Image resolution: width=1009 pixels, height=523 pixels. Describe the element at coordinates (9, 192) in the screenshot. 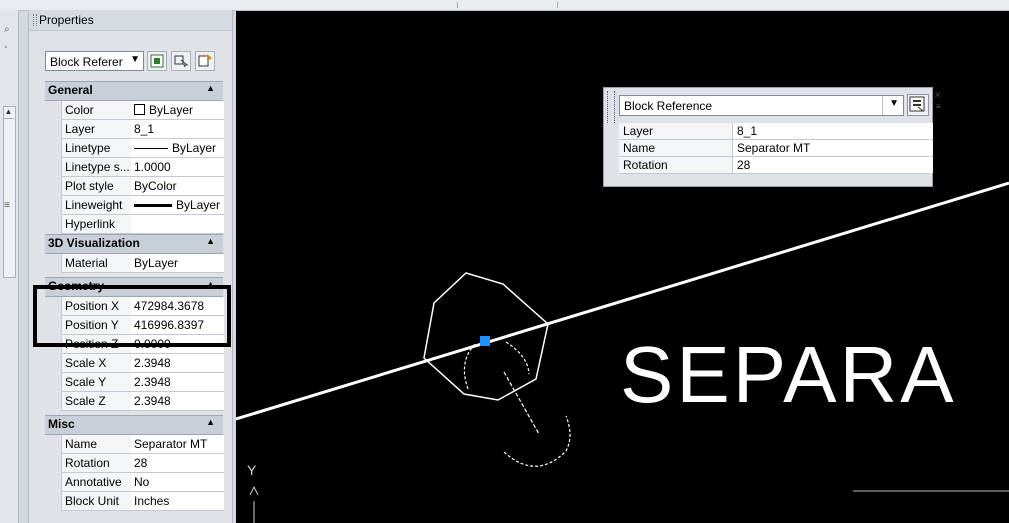

I see `scrollbar` at that location.